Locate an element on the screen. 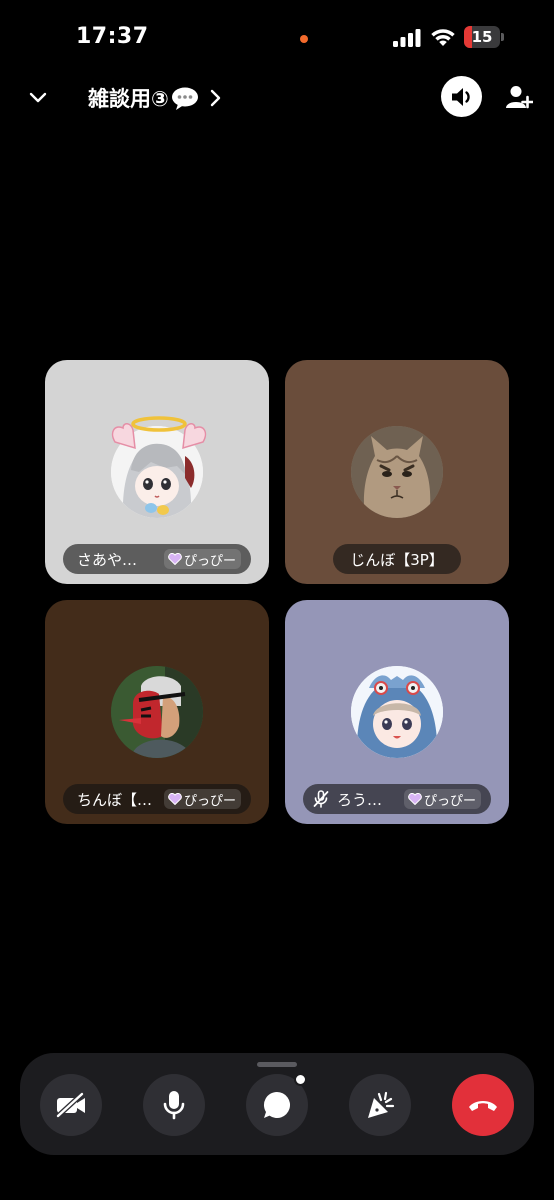 The width and height of the screenshot is (554, 1200). participant-tile: じんぼ【3P】 is located at coordinates (397, 472).